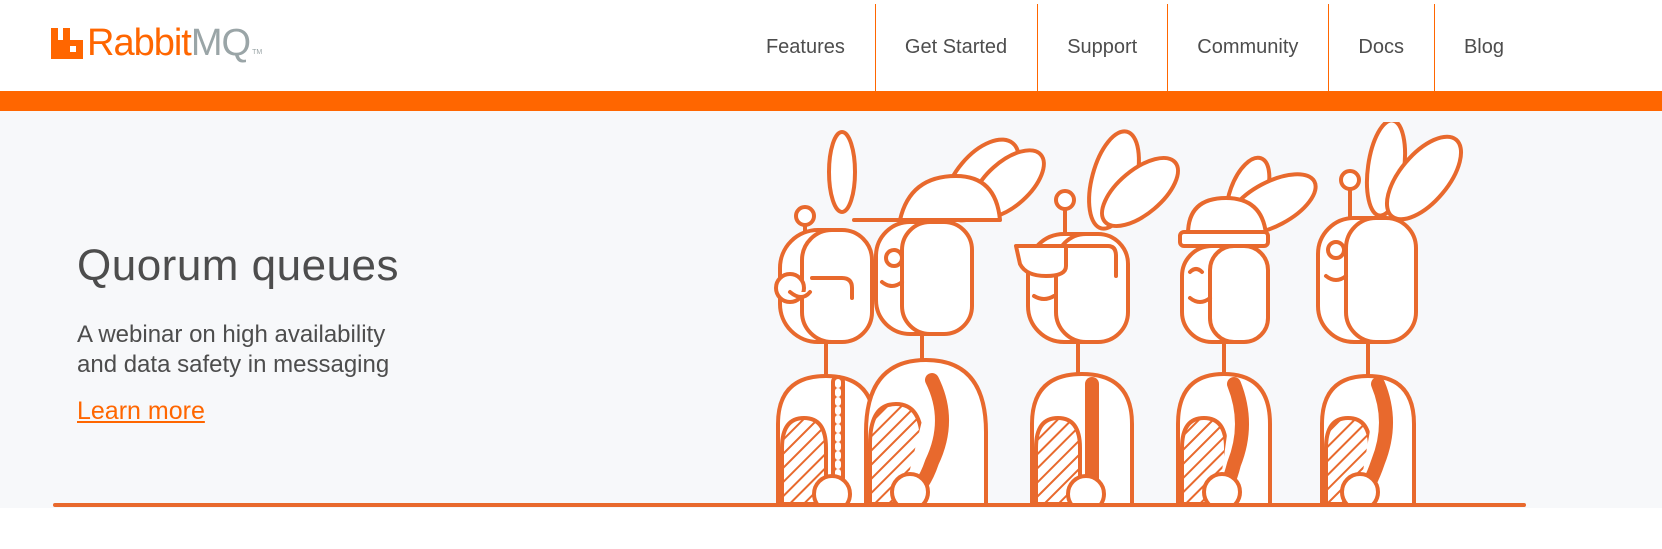 This screenshot has height=549, width=1662. Describe the element at coordinates (1381, 47) in the screenshot. I see `nav-docs: Docs` at that location.